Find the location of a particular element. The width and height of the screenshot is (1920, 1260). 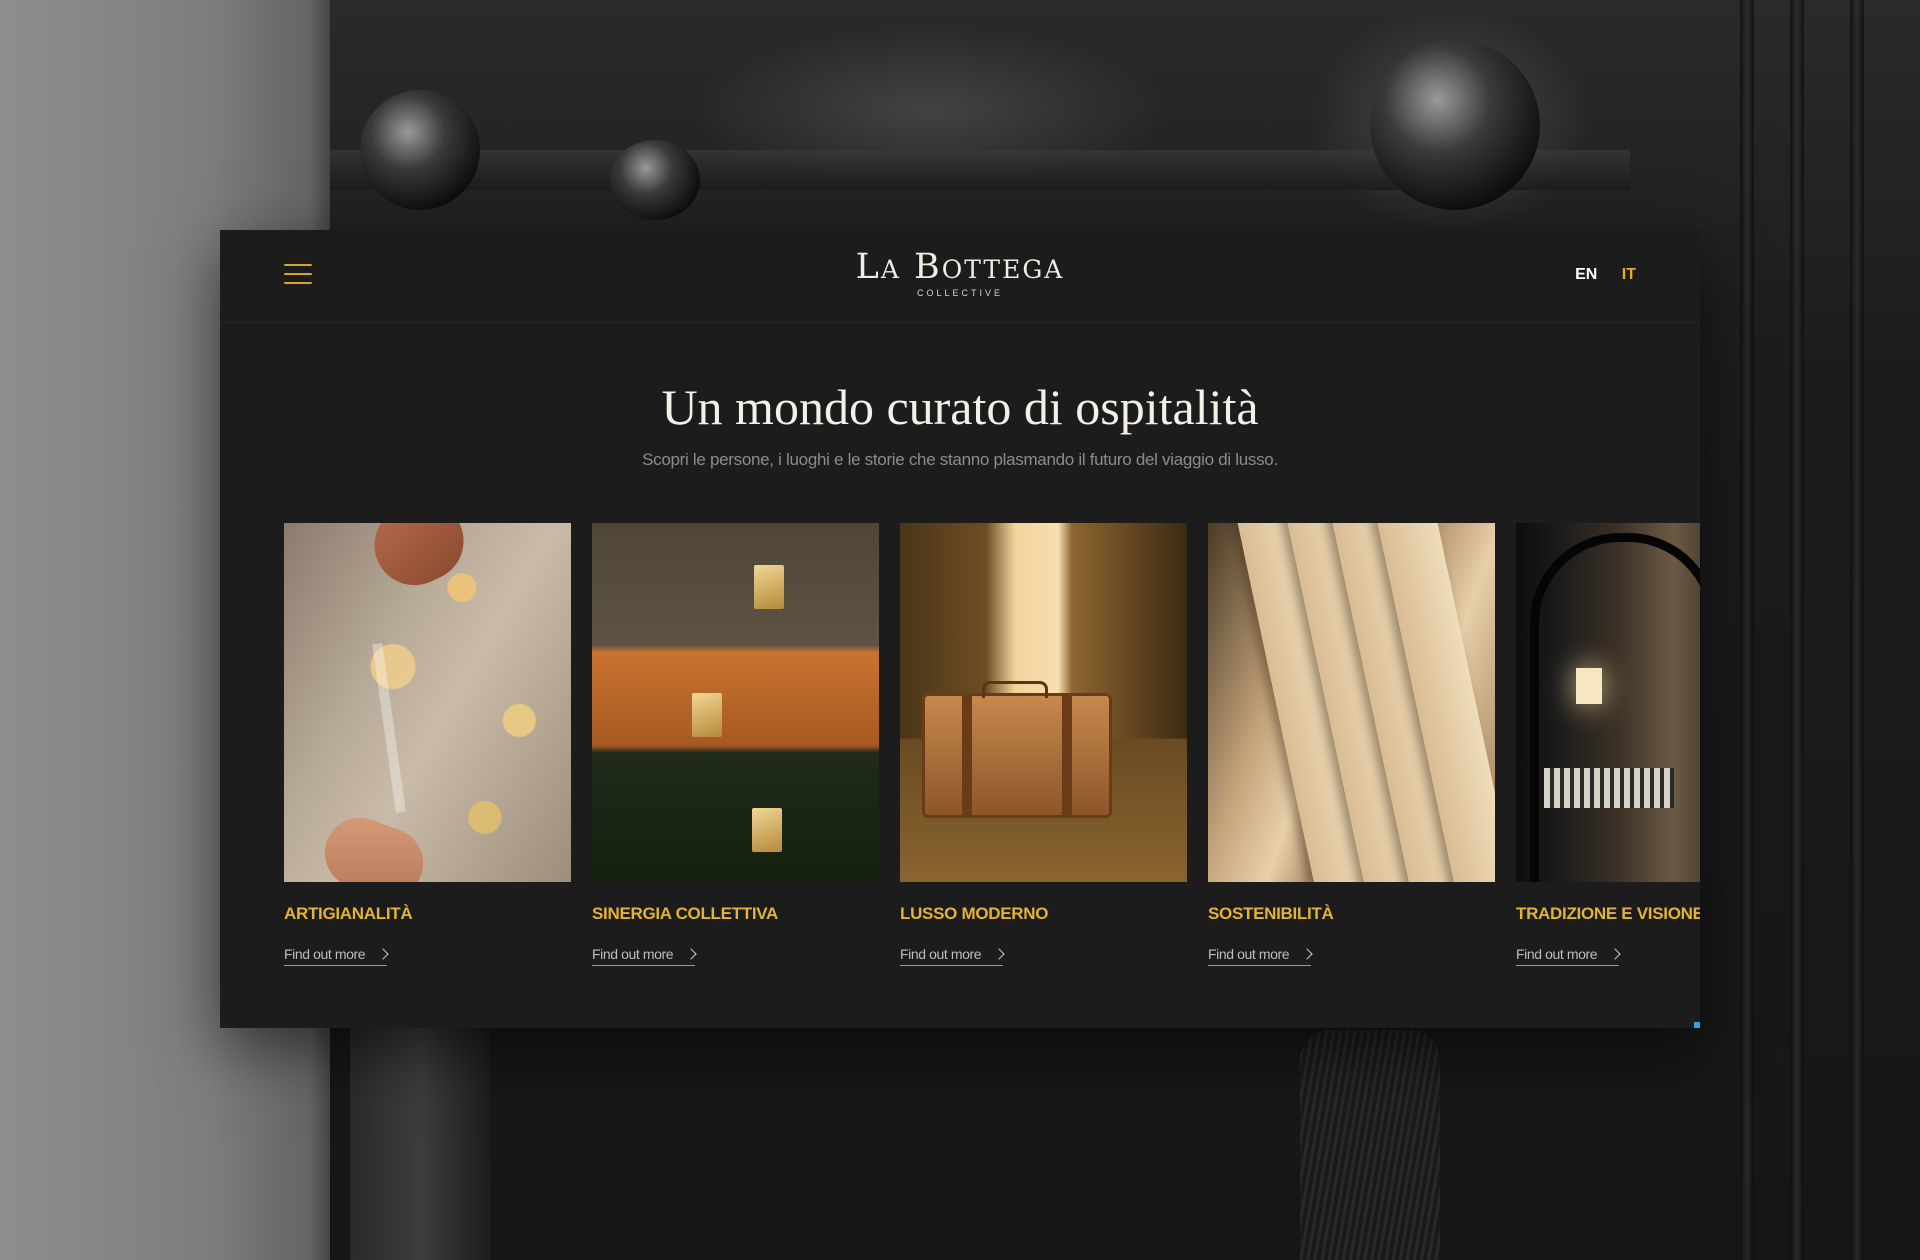

site-header: La Bottega COLLECTIVE EN IT is located at coordinates (960, 276).